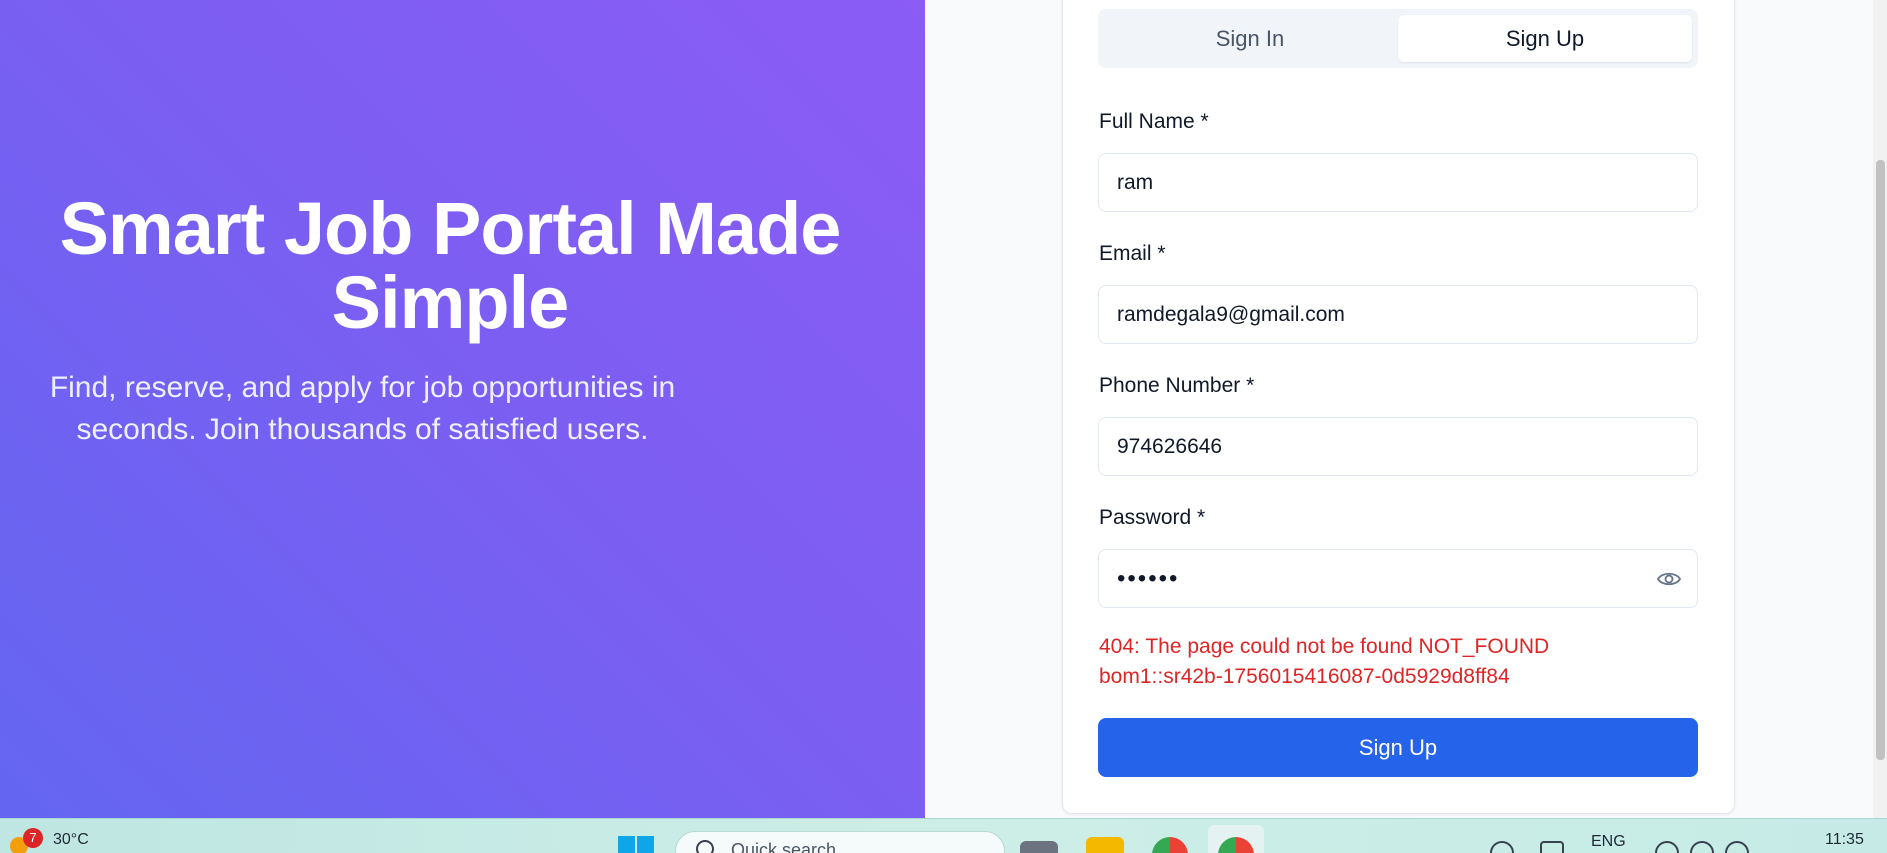 The image size is (1887, 853). Describe the element at coordinates (1702, 847) in the screenshot. I see `volume-icon` at that location.